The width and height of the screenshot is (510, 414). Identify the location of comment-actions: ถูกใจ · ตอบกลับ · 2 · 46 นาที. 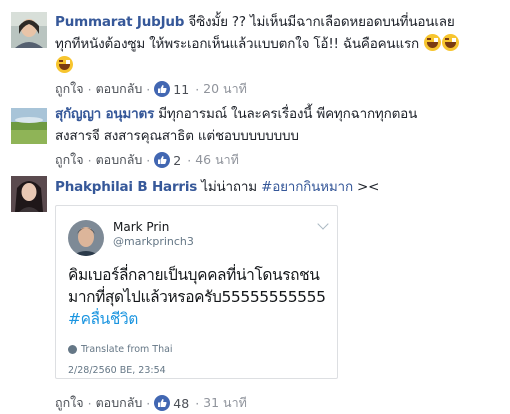
(147, 160).